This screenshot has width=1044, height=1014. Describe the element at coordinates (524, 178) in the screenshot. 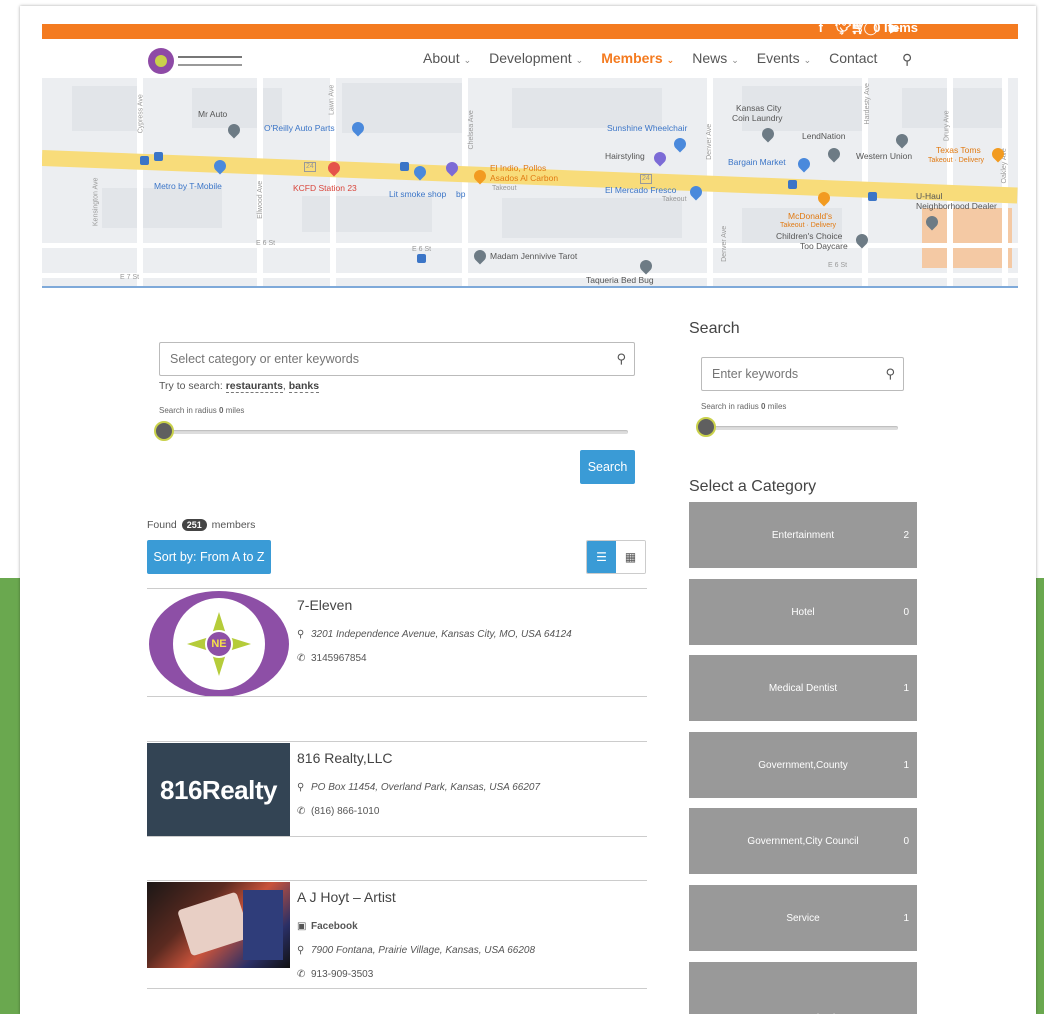

I see `map-place-label: Asados Al Carbon` at that location.